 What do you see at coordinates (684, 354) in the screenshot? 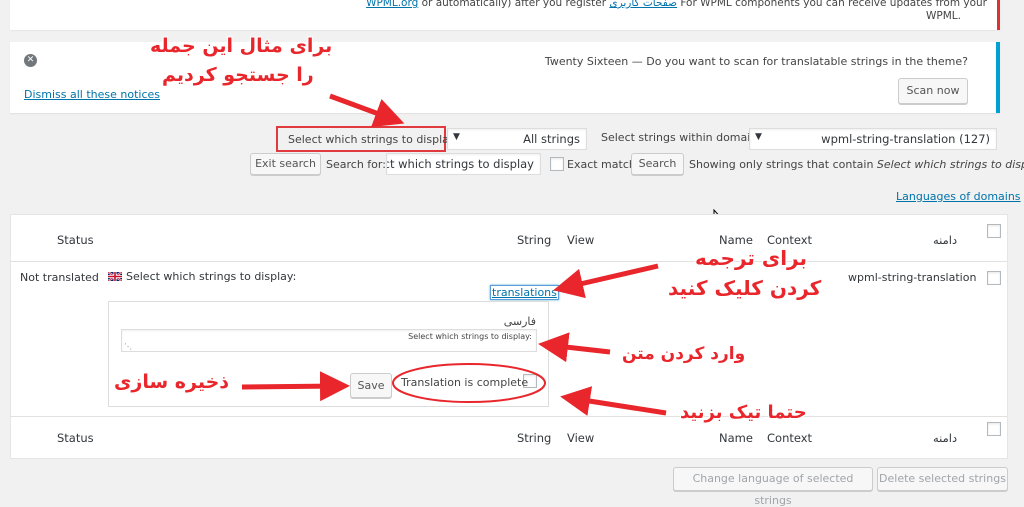
I see `annotation-enter-text: وارد کردن متن` at bounding box center [684, 354].